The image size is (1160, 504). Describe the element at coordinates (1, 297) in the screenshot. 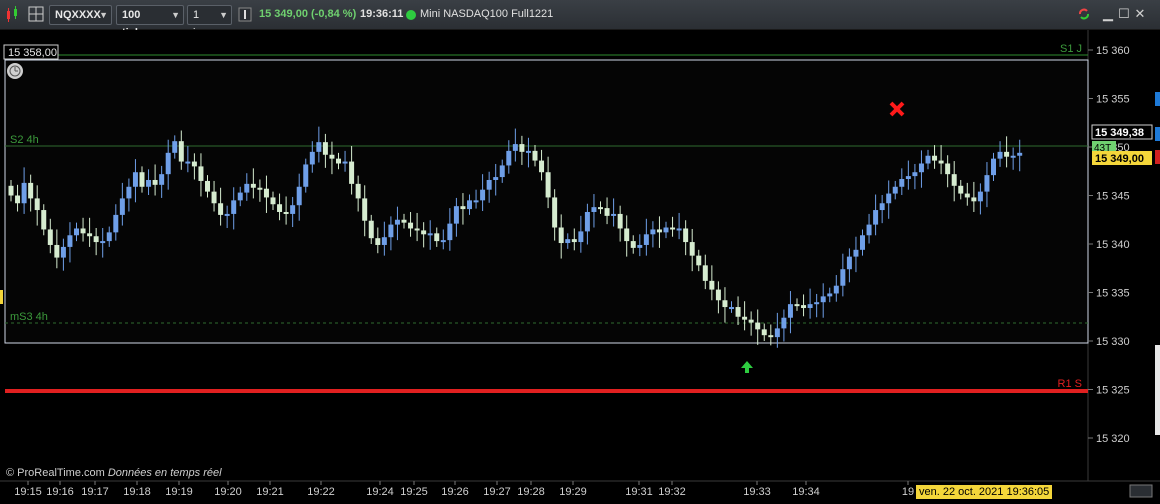

I see `left-edge-marker` at that location.